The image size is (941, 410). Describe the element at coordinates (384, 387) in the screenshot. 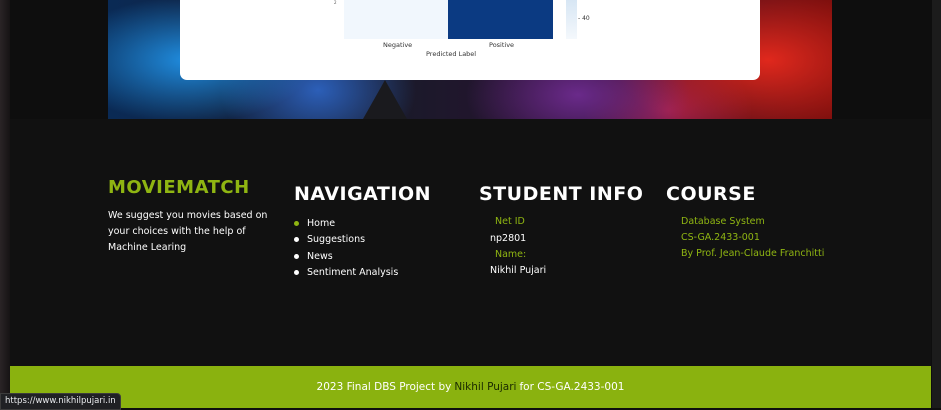

I see `copyright-prefix: 2023 Final DBS Project by` at that location.